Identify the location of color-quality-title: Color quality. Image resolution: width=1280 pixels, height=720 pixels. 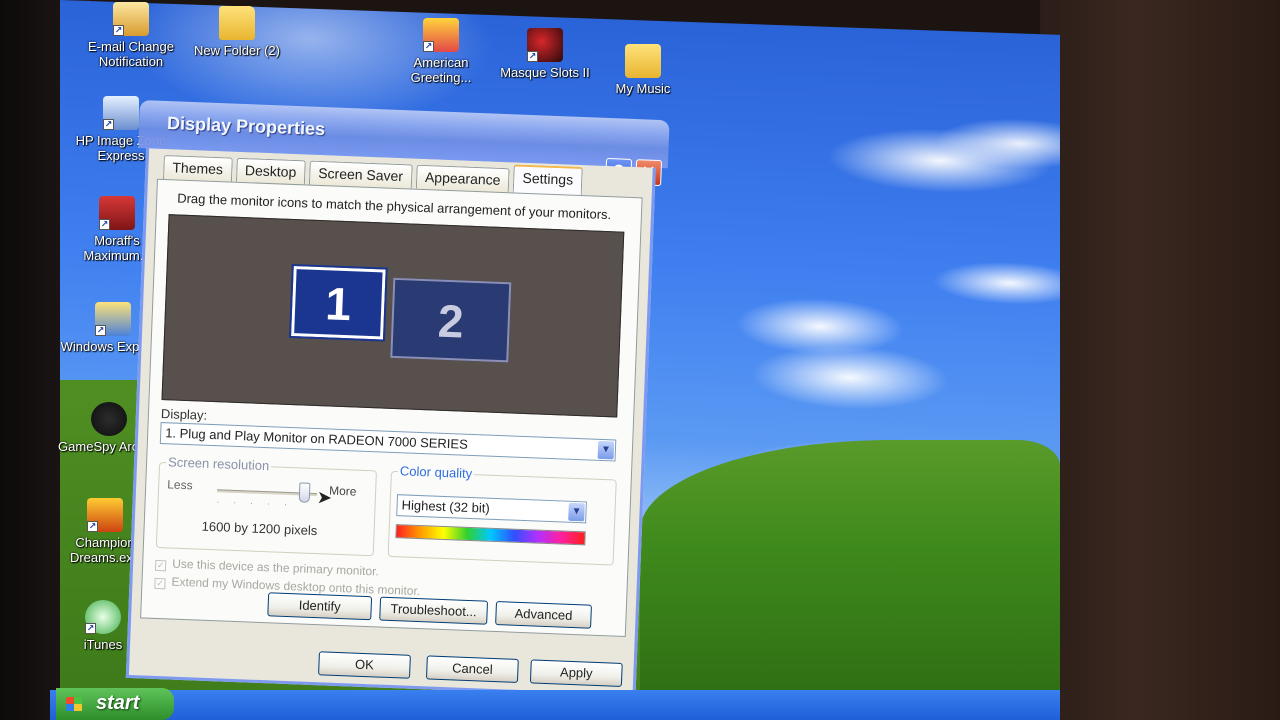
(436, 472).